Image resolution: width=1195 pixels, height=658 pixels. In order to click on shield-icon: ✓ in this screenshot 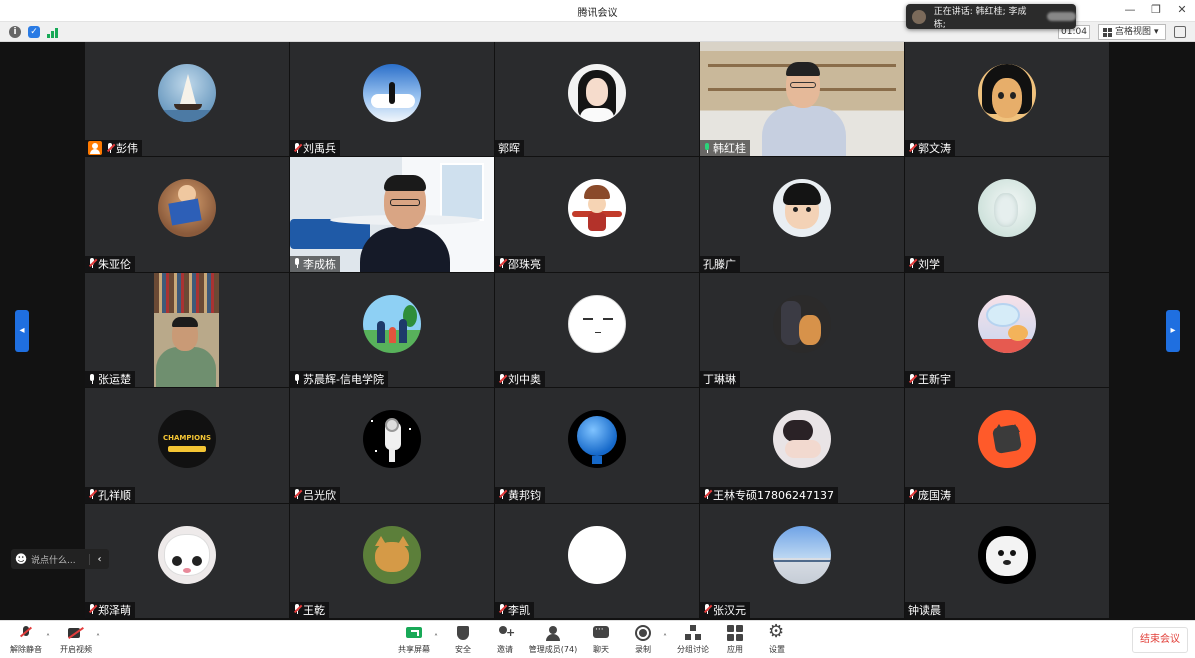, I will do `click(34, 32)`.